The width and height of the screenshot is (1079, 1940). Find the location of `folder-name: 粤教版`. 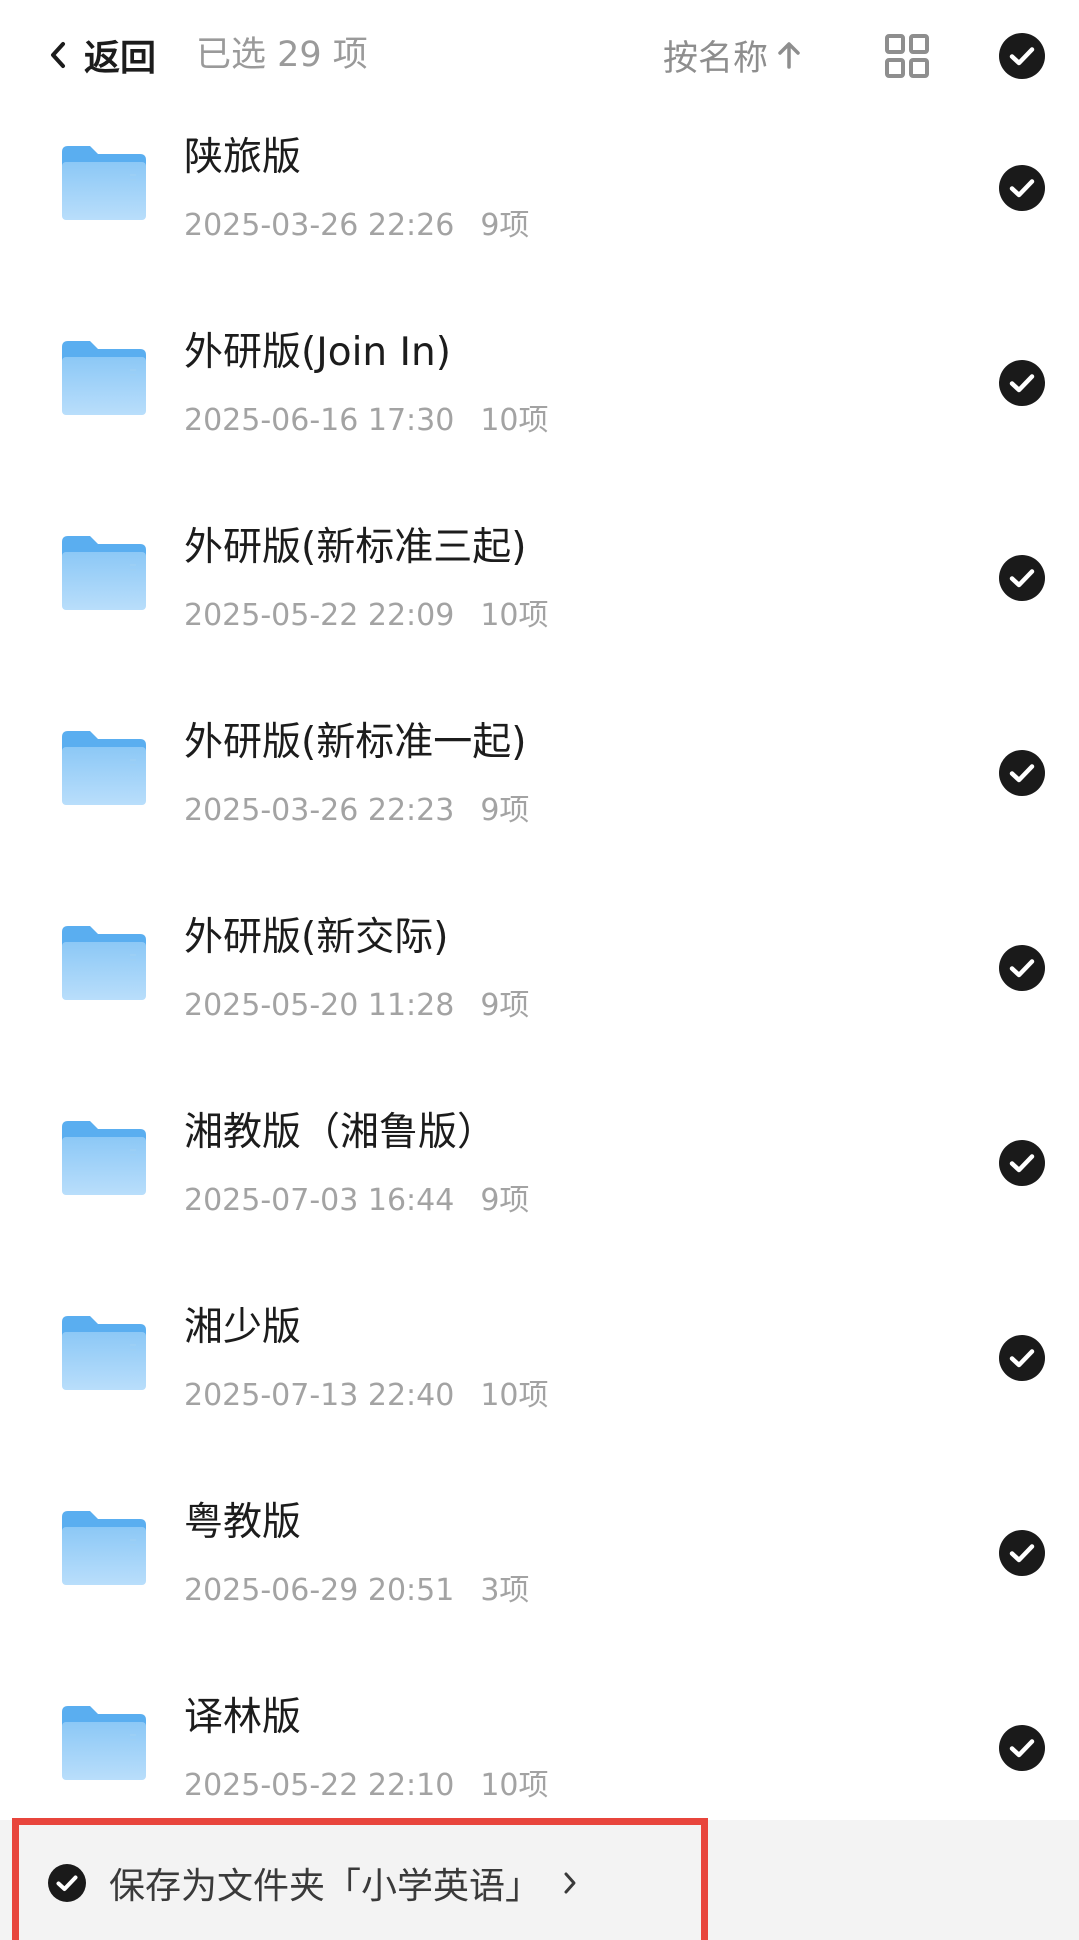

folder-name: 粤教版 is located at coordinates (243, 1522).